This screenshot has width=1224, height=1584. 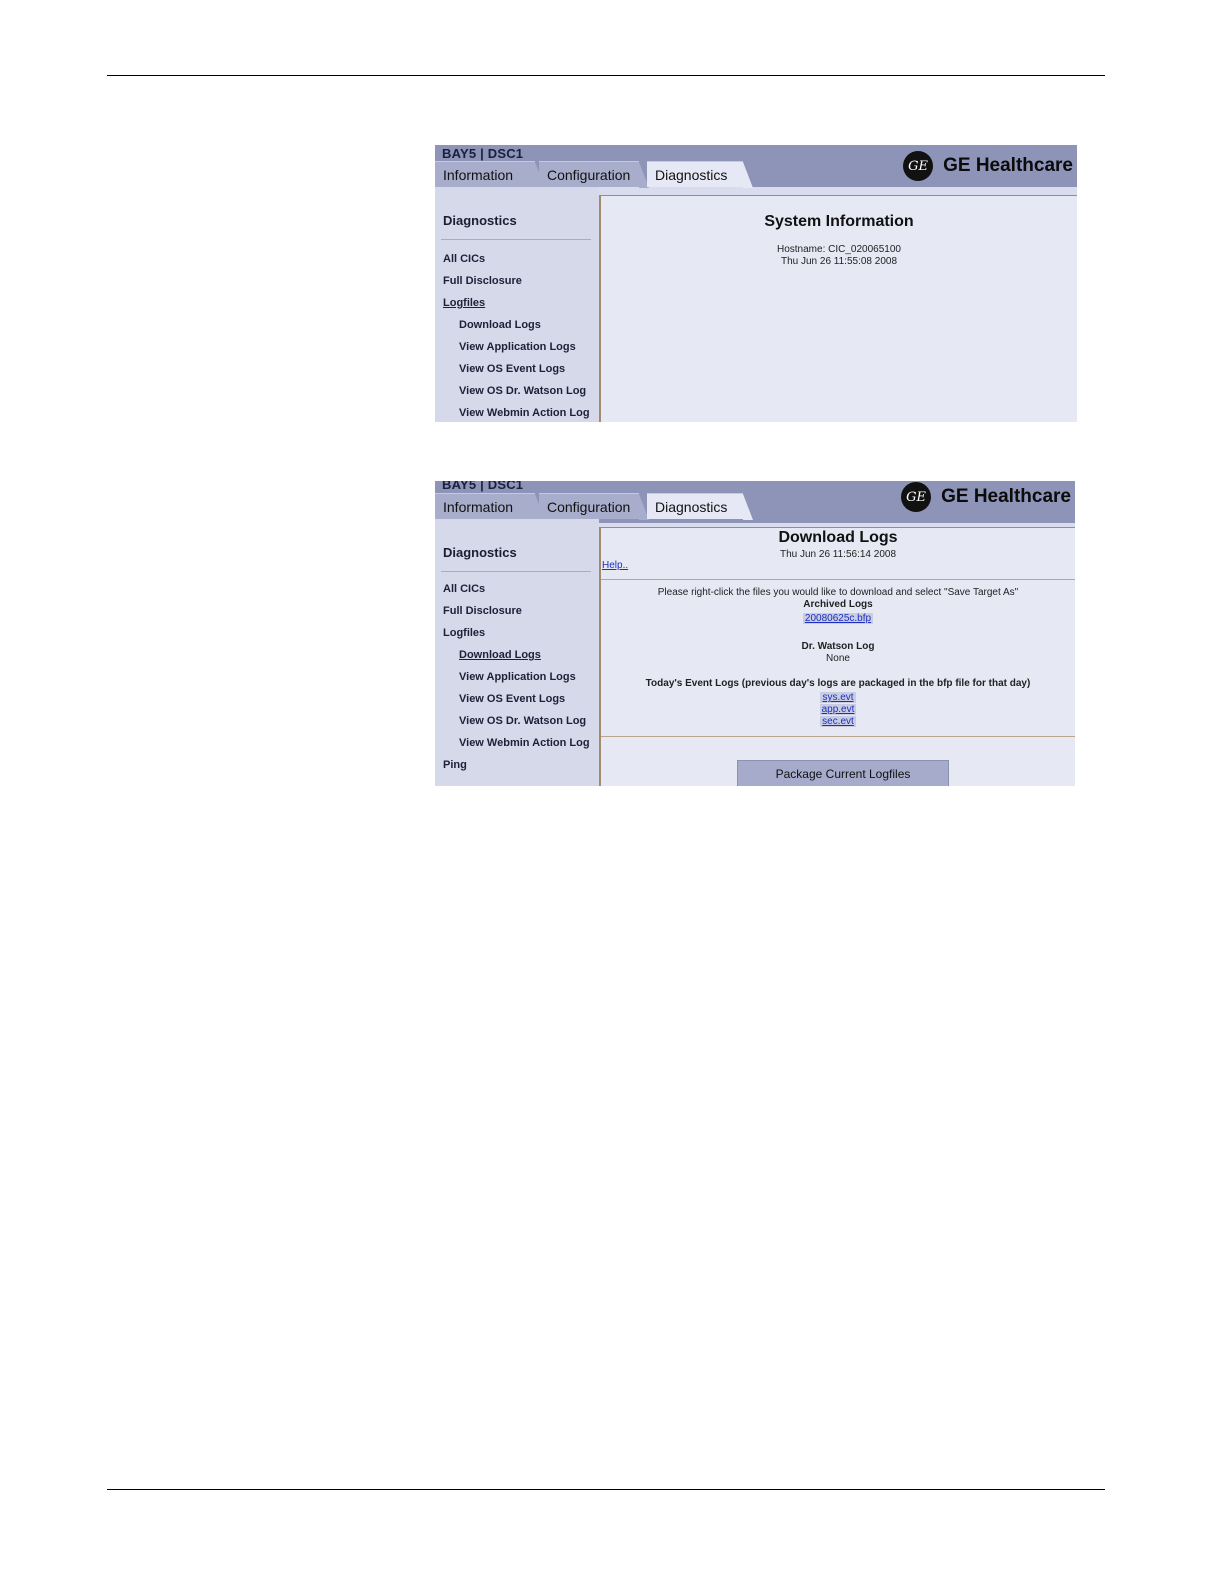 I want to click on event-log-link: sec.evt, so click(x=838, y=721).